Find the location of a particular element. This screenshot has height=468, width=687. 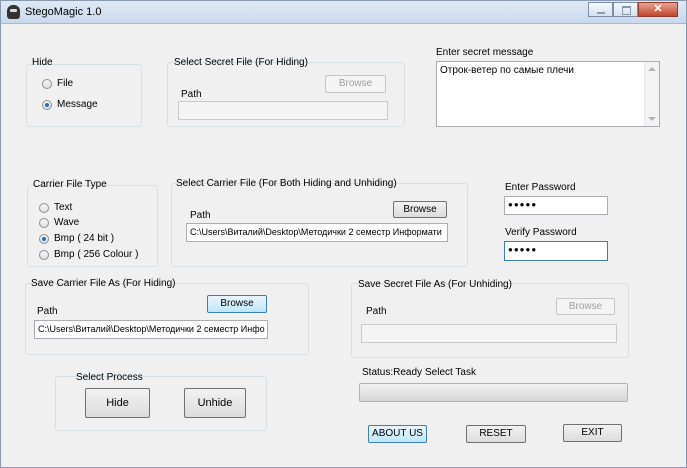

radio-text: Text is located at coordinates (55, 207).